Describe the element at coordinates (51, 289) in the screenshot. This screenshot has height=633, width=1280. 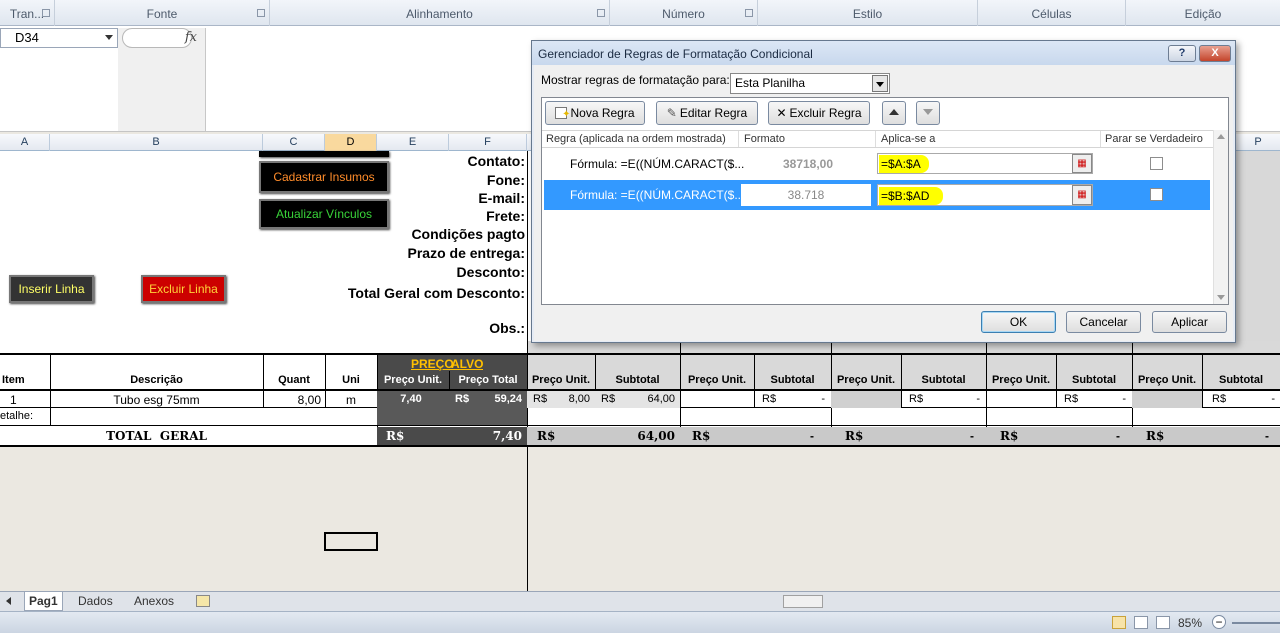
I see `inserir-linha-button: Inserir Linha` at that location.